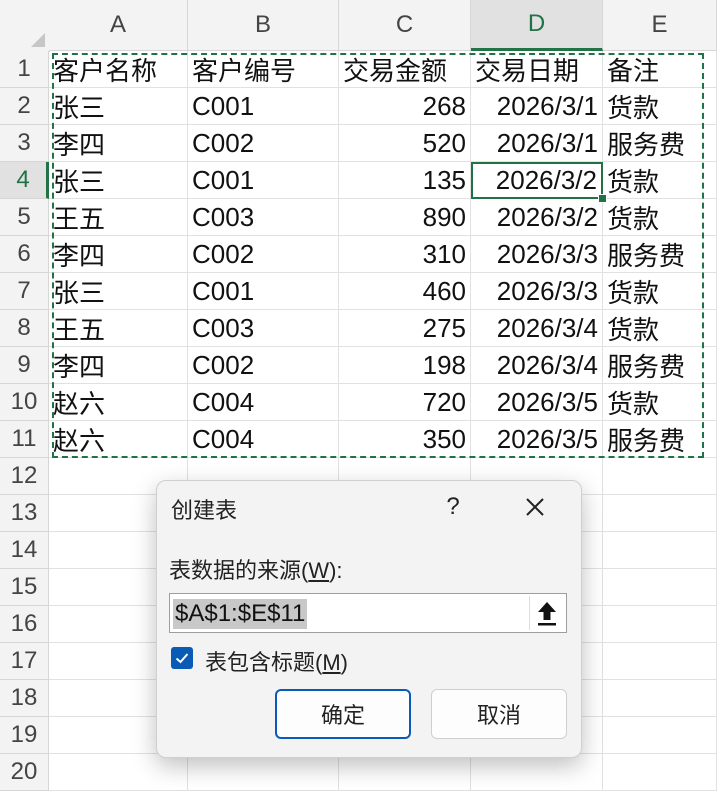 The width and height of the screenshot is (717, 791). Describe the element at coordinates (660, 365) in the screenshot. I see `cell-e9: 服务费` at that location.